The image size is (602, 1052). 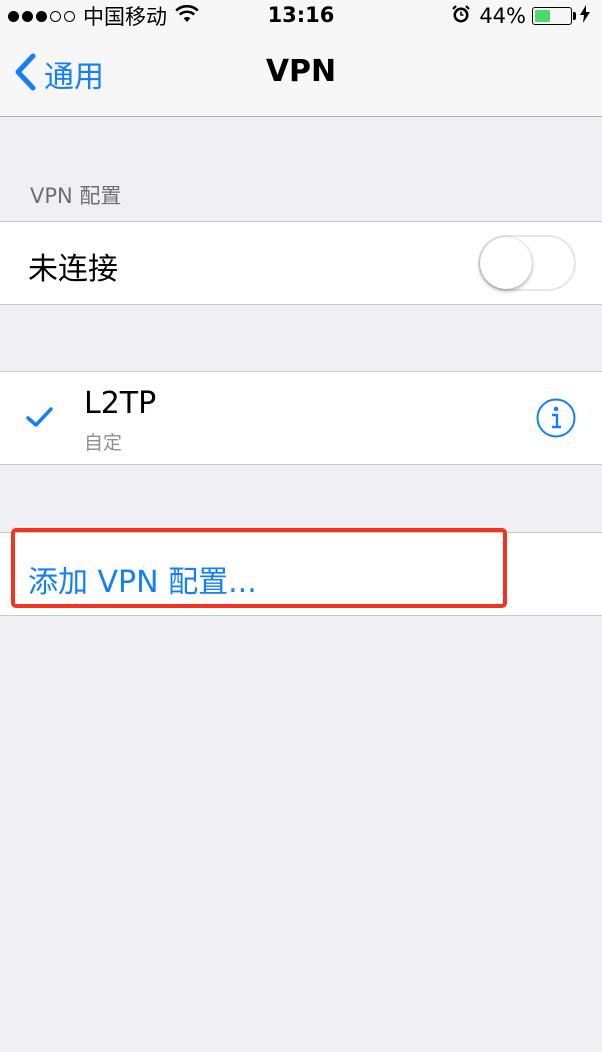 I want to click on status-bar: 中国移动 13:16 44%, so click(x=301, y=16).